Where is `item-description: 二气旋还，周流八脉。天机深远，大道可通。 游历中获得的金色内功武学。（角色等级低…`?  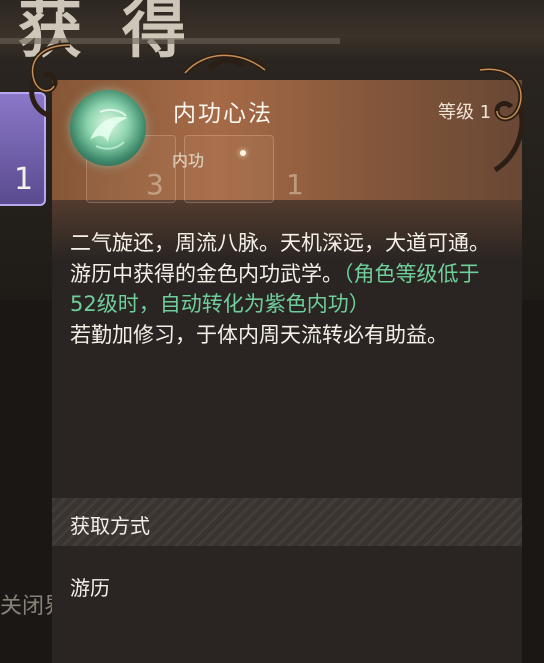 item-description: 二气旋还，周流八脉。天机深远，大道可通。 游历中获得的金色内功武学。（角色等级低… is located at coordinates (285, 289).